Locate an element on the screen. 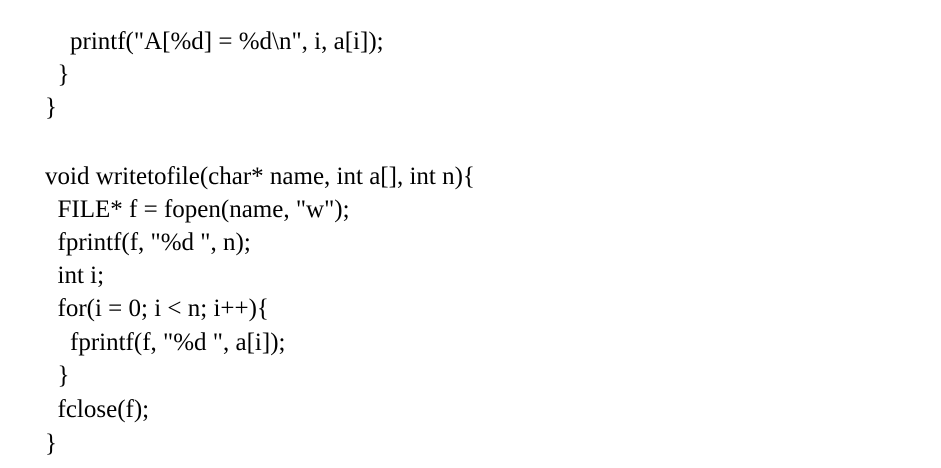  code-line: int i; is located at coordinates (75, 275).